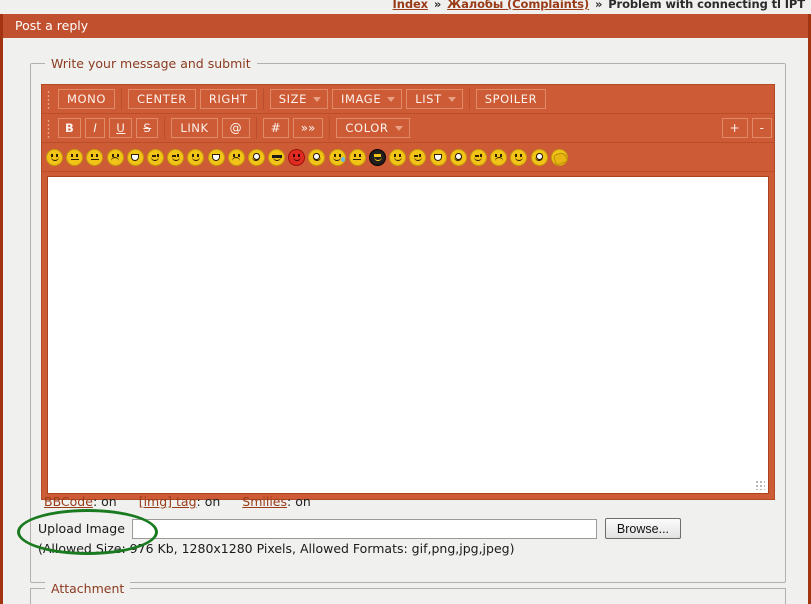 The width and height of the screenshot is (811, 604). I want to click on status-bbcode: BBCode: on, so click(80, 501).